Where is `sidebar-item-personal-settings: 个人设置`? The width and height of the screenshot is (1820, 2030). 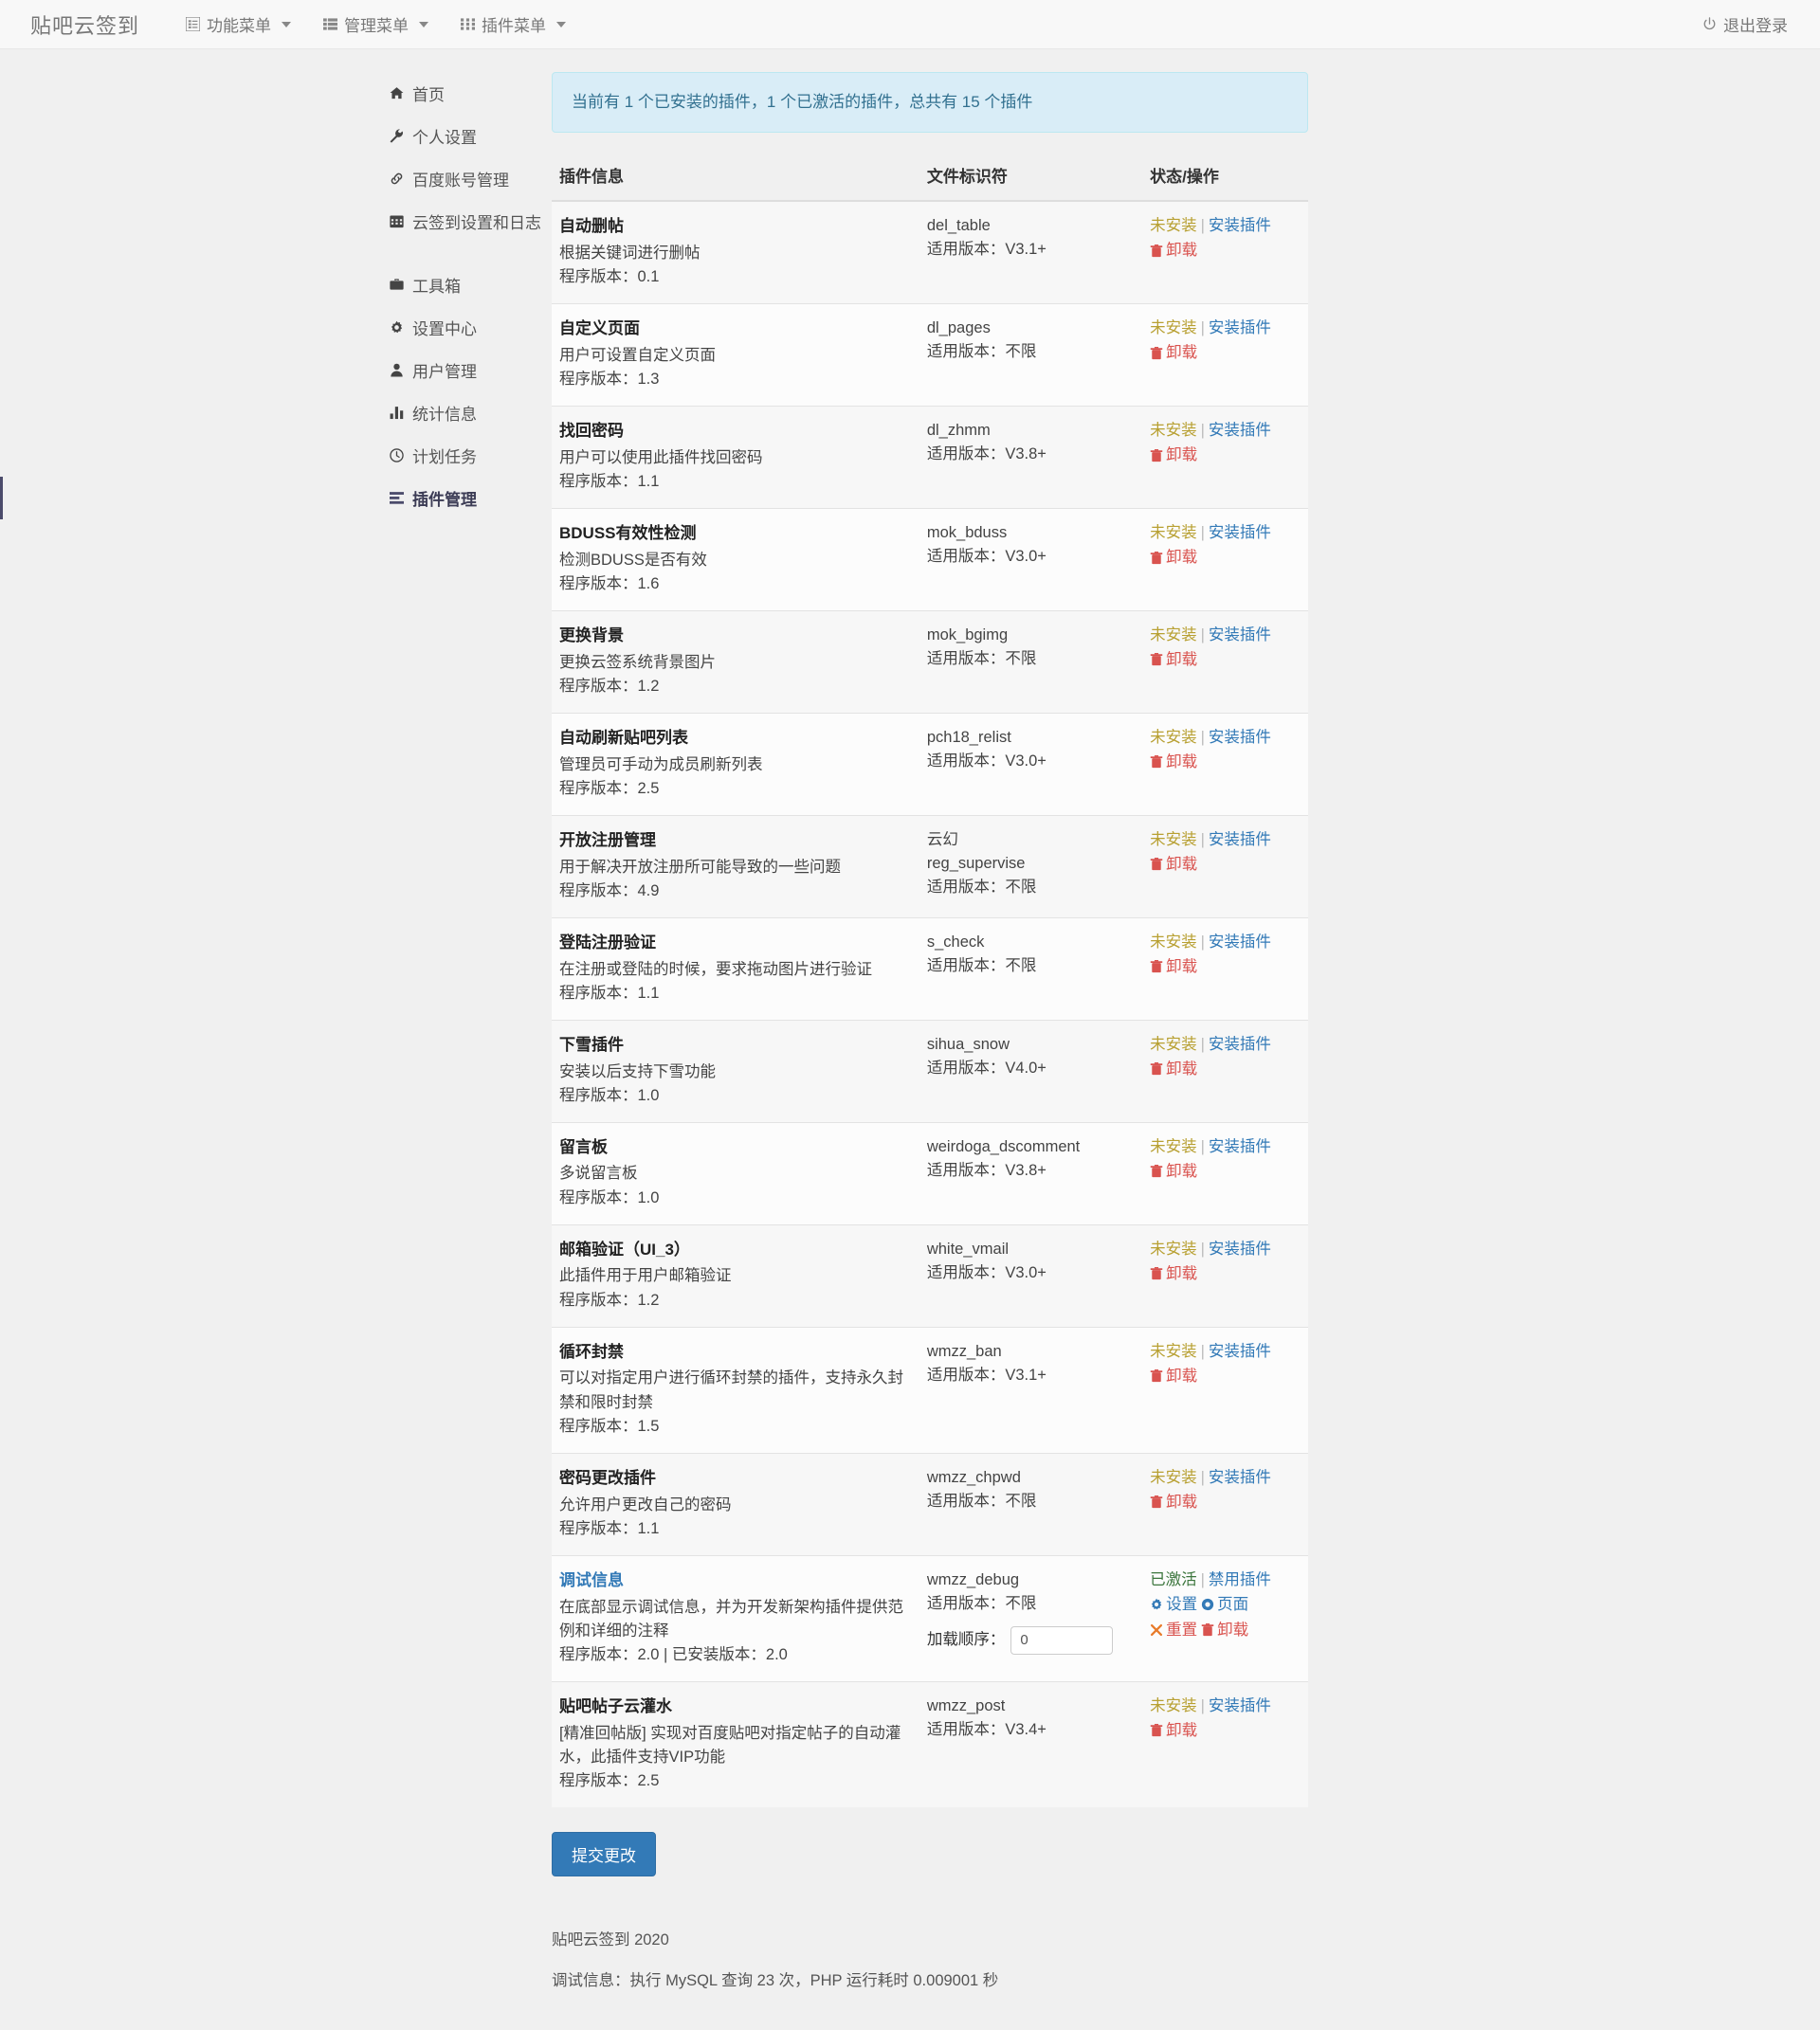
sidebar-item-personal-settings: 个人设置 is located at coordinates (265, 136).